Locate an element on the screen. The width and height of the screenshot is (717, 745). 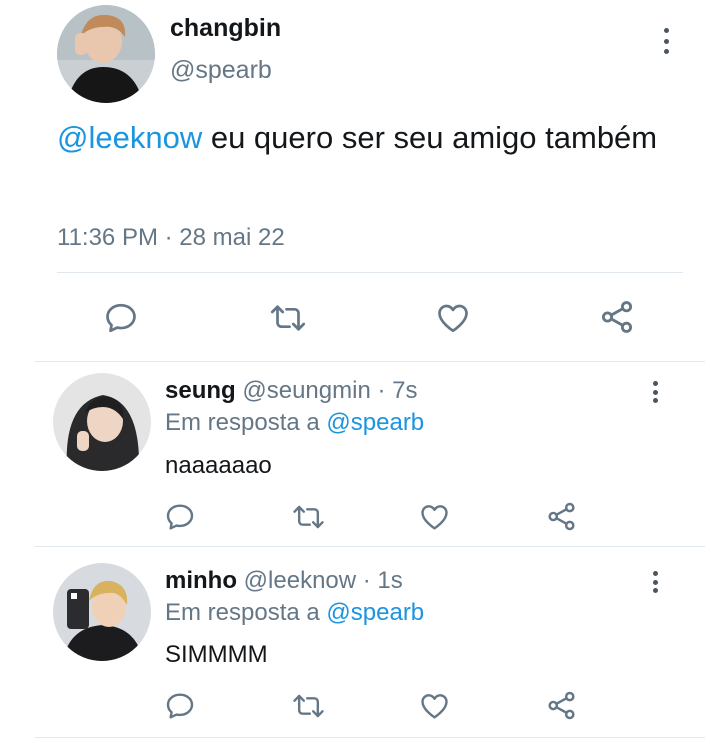
reply-header: minho @leeknow · 1s is located at coordinates (284, 581).